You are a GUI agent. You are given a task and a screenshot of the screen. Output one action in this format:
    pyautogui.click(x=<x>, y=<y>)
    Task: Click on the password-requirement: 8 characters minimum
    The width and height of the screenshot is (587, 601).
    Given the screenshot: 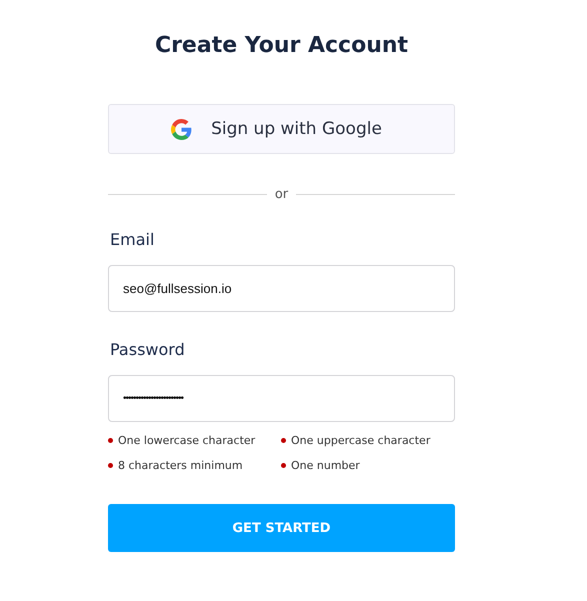 What is the action you would take?
    pyautogui.click(x=175, y=465)
    